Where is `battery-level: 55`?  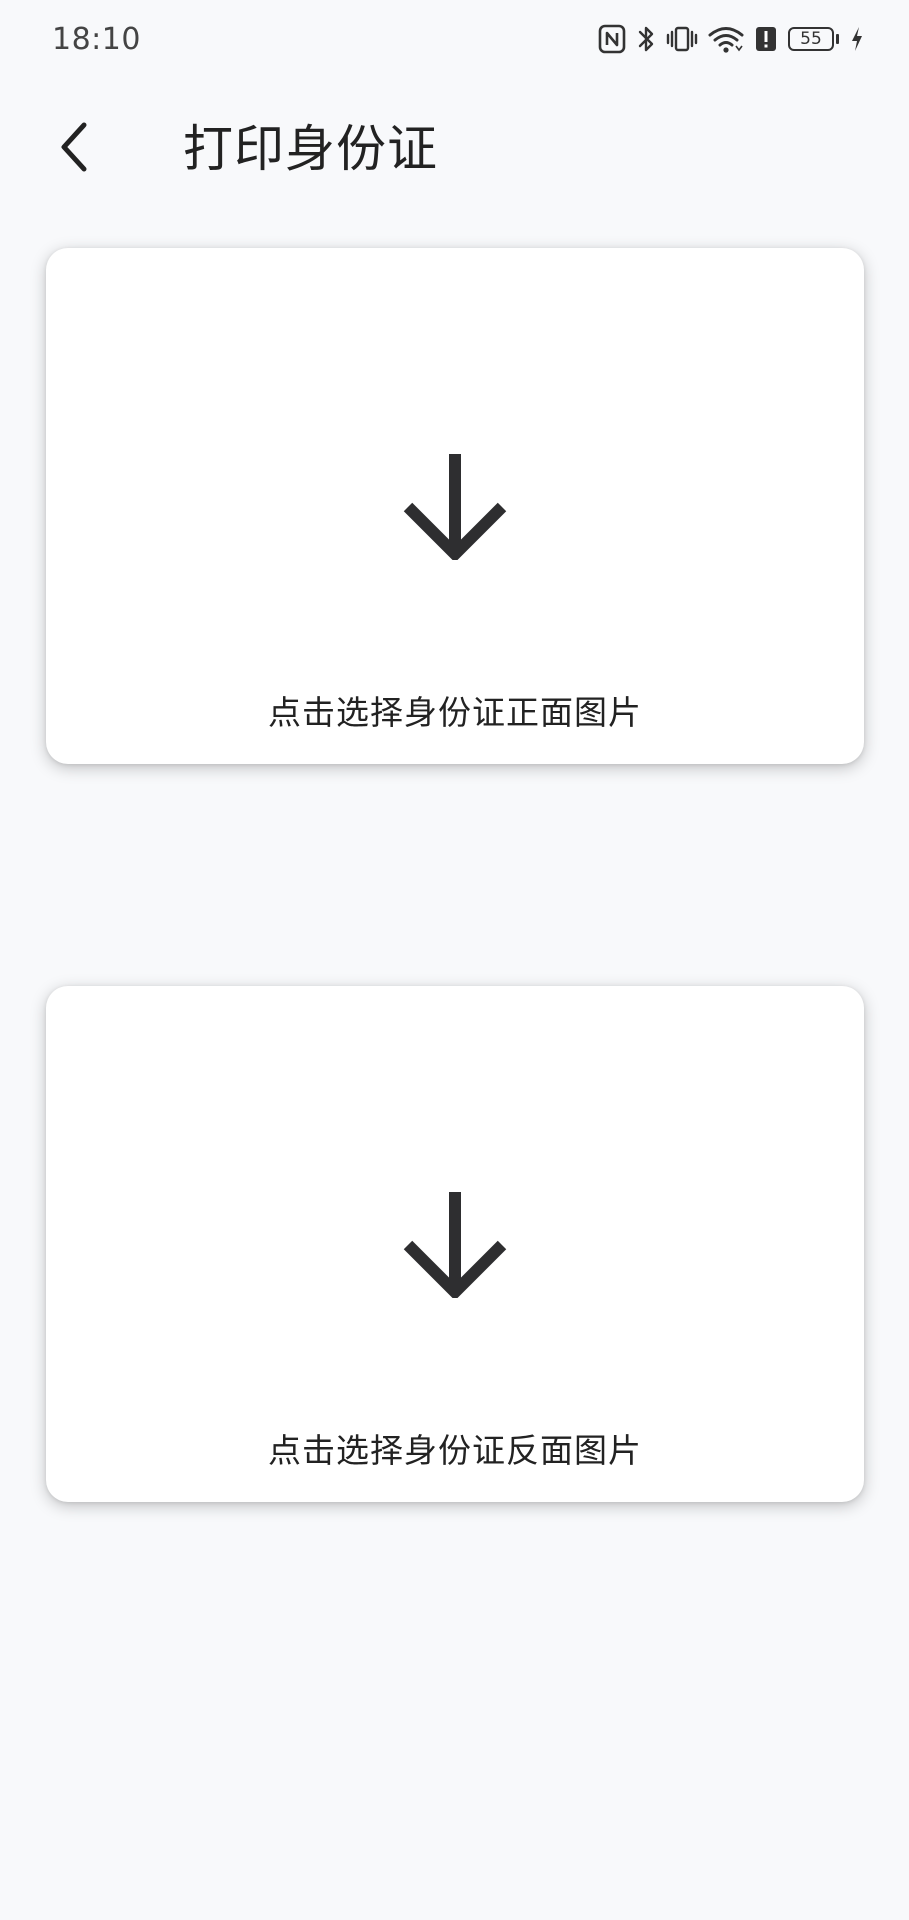 battery-level: 55 is located at coordinates (811, 39).